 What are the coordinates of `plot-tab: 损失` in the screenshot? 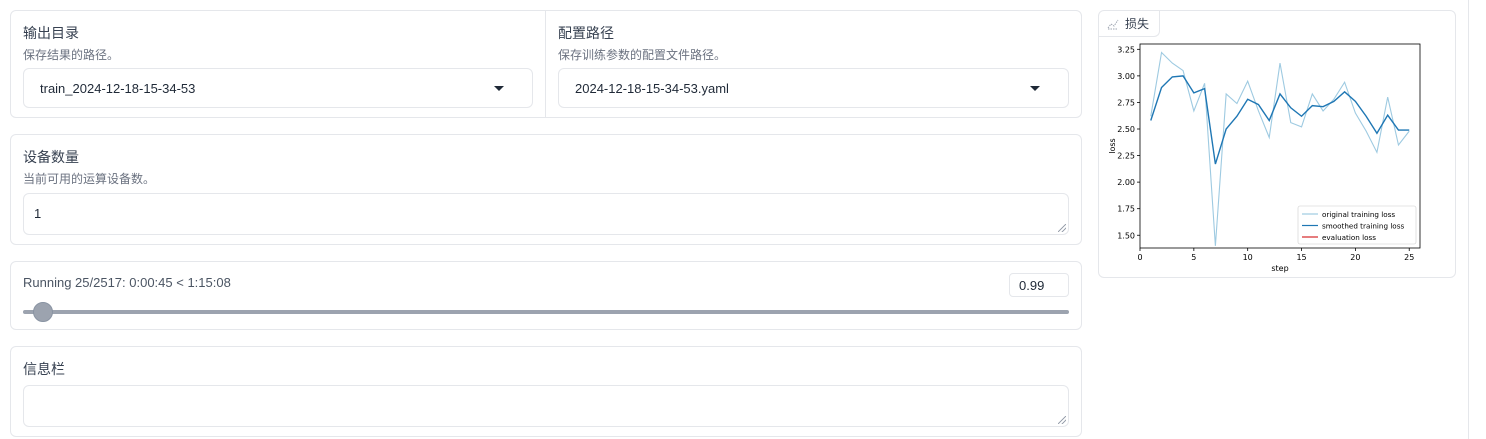 It's located at (1130, 24).